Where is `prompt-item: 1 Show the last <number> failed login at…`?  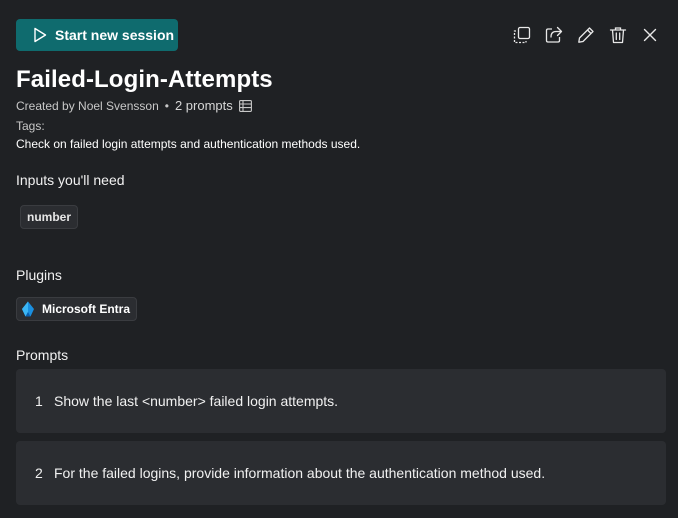 prompt-item: 1 Show the last <number> failed login at… is located at coordinates (341, 401).